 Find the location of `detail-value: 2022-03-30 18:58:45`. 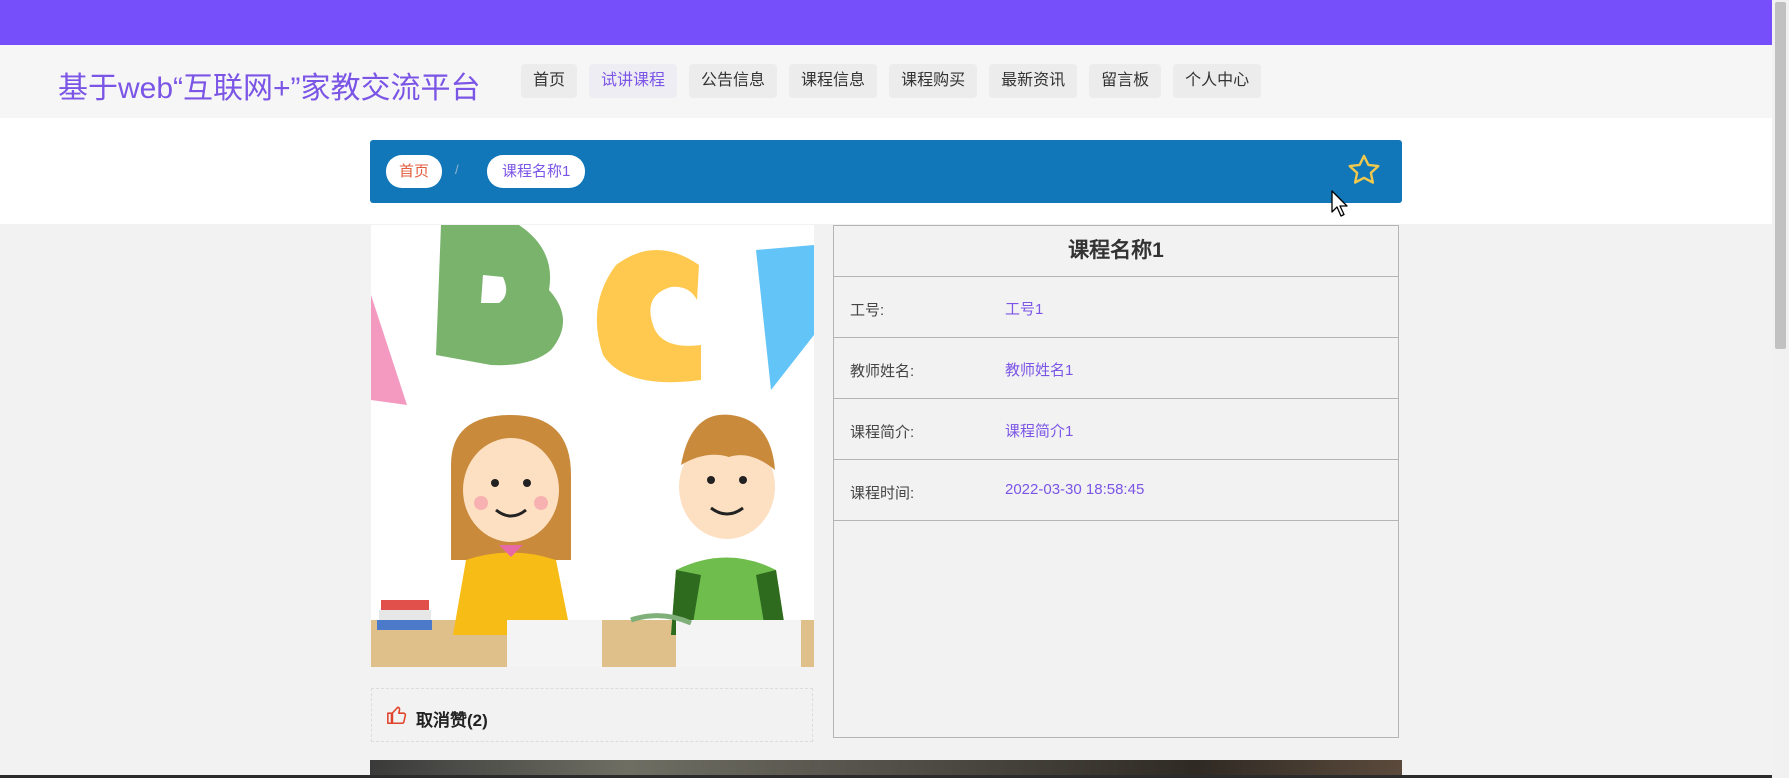

detail-value: 2022-03-30 18:58:45 is located at coordinates (1075, 489).